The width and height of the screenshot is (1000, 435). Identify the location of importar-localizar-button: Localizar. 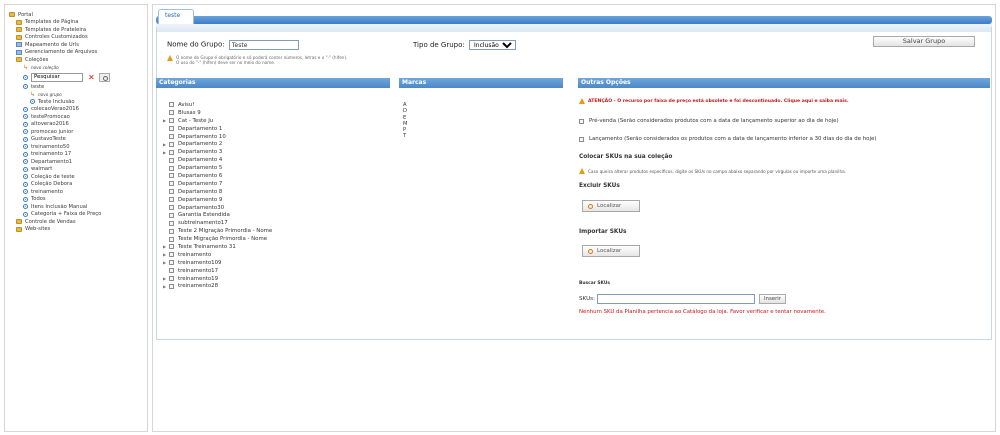
(611, 251).